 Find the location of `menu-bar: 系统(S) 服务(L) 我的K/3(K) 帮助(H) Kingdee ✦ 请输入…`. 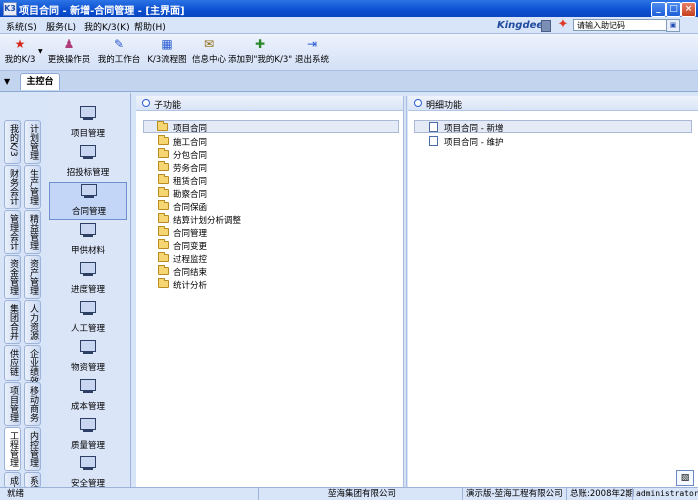

menu-bar: 系统(S) 服务(L) 我的K/3(K) 帮助(H) Kingdee ✦ 请输入… is located at coordinates (349, 25).